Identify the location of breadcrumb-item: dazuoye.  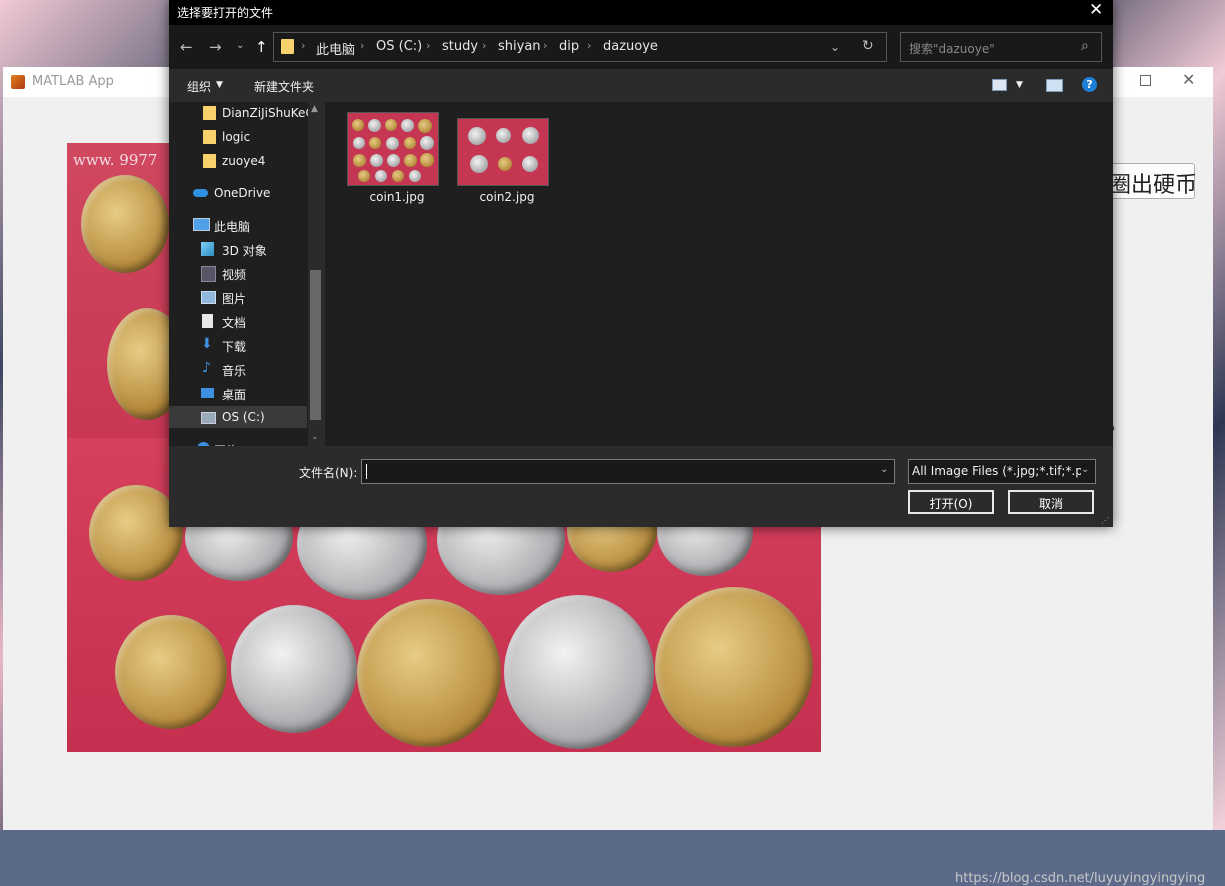
(630, 46).